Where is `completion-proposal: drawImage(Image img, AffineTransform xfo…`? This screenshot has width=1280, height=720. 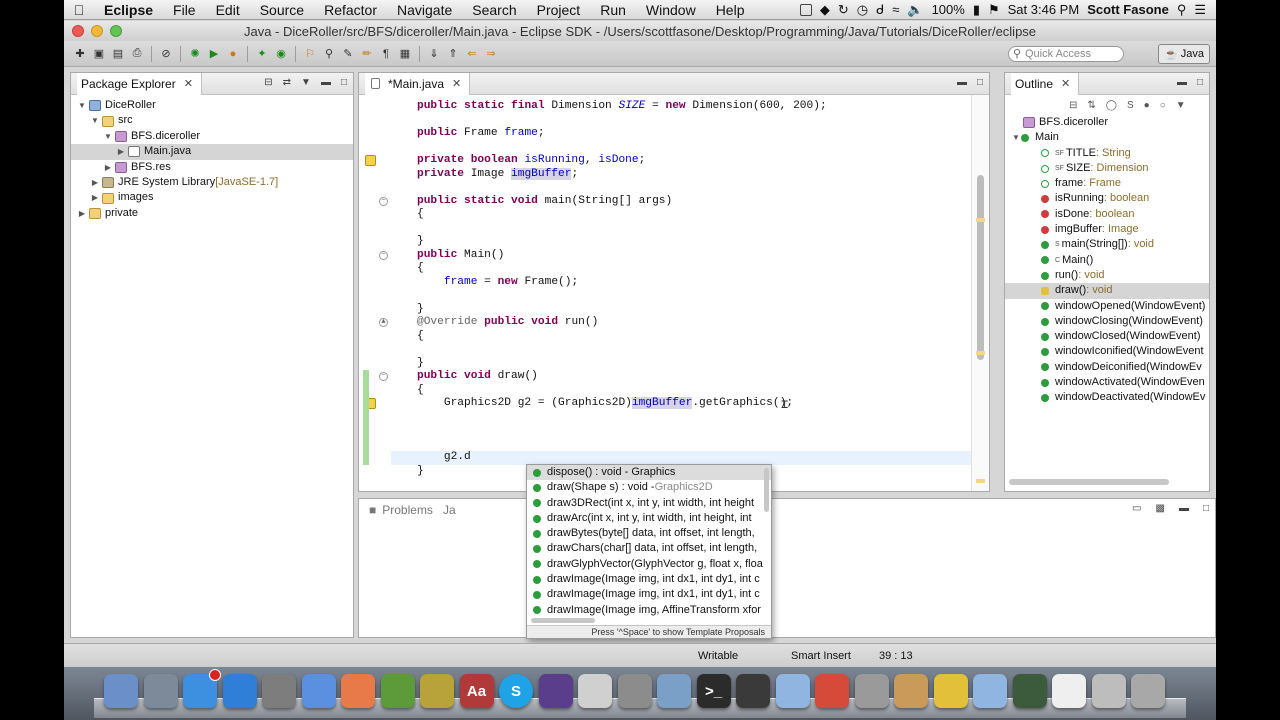 completion-proposal: drawImage(Image img, AffineTransform xfo… is located at coordinates (649, 610).